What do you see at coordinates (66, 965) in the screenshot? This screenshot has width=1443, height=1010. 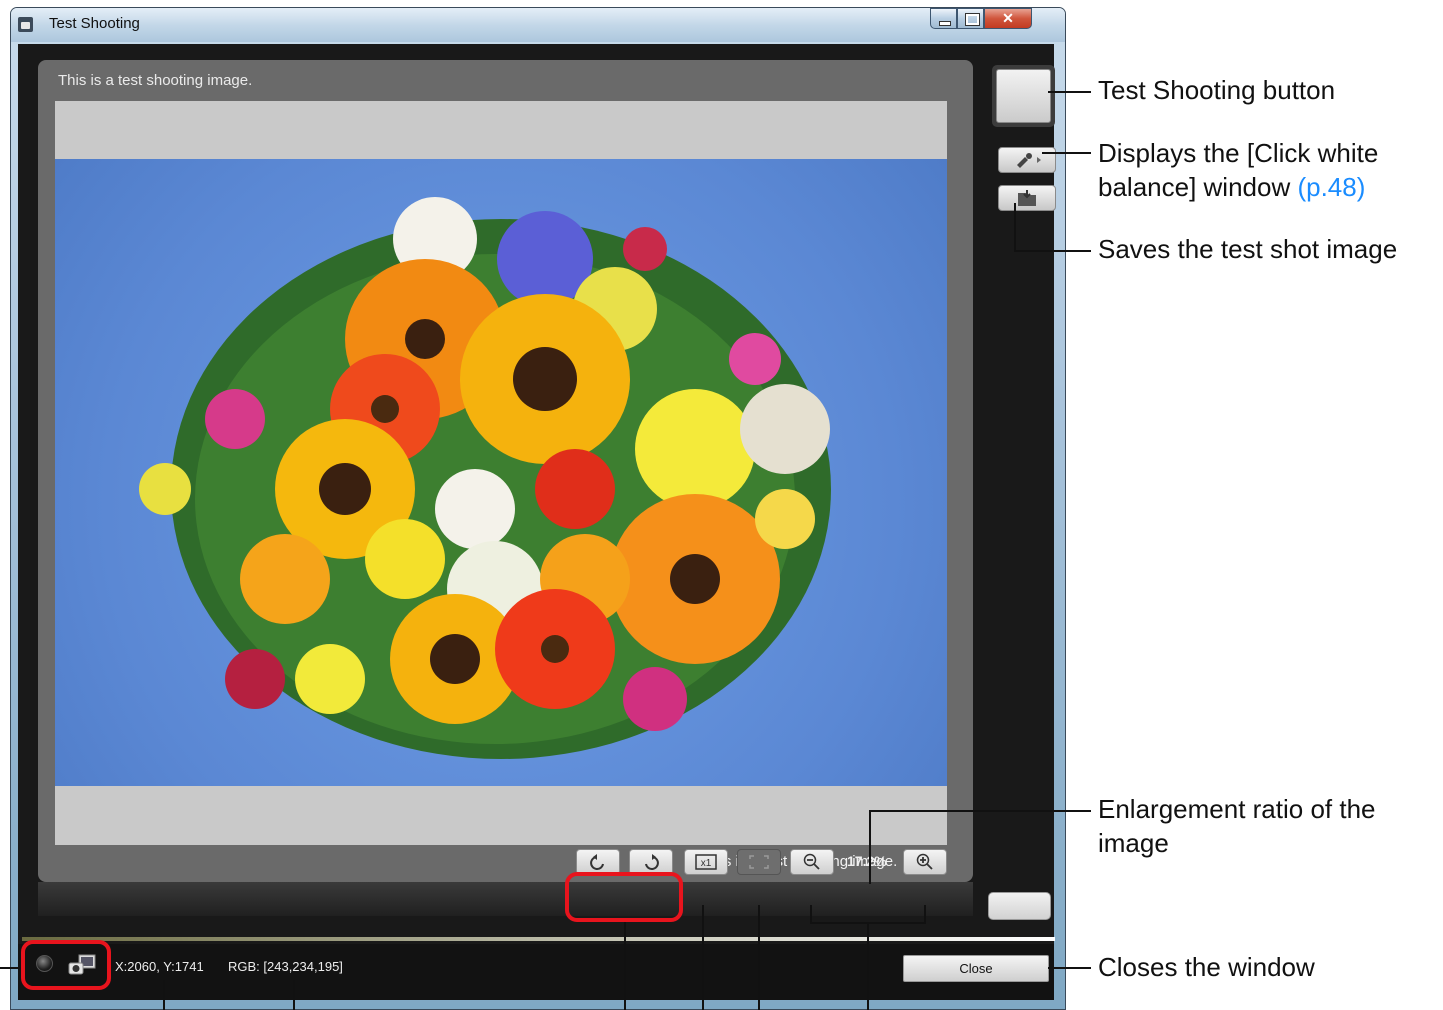 I see `indicator-highlight` at bounding box center [66, 965].